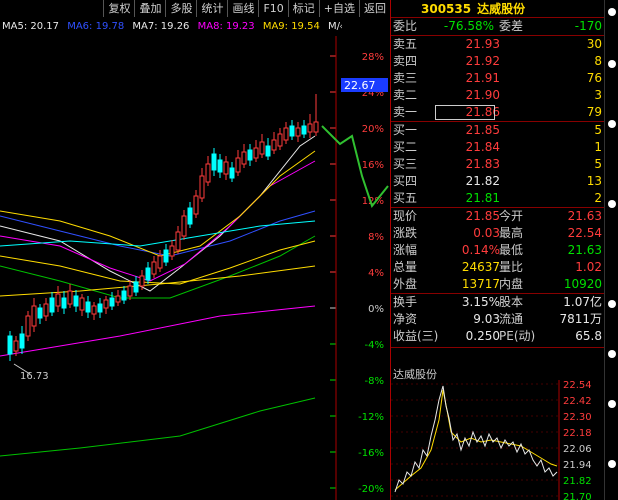 This screenshot has height=500, width=618. Describe the element at coordinates (405, 284) in the screenshot. I see `stat-label: 外盘` at that location.